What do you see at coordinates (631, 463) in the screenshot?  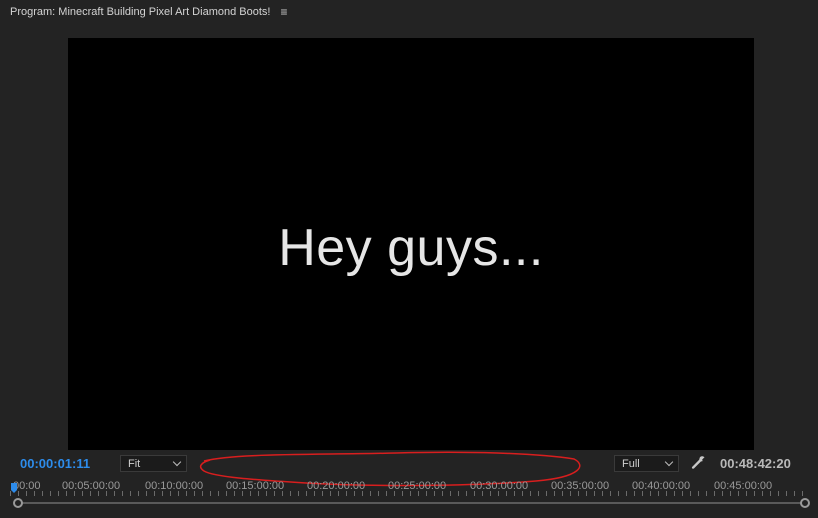 I see `playback-resolution-value: Full` at bounding box center [631, 463].